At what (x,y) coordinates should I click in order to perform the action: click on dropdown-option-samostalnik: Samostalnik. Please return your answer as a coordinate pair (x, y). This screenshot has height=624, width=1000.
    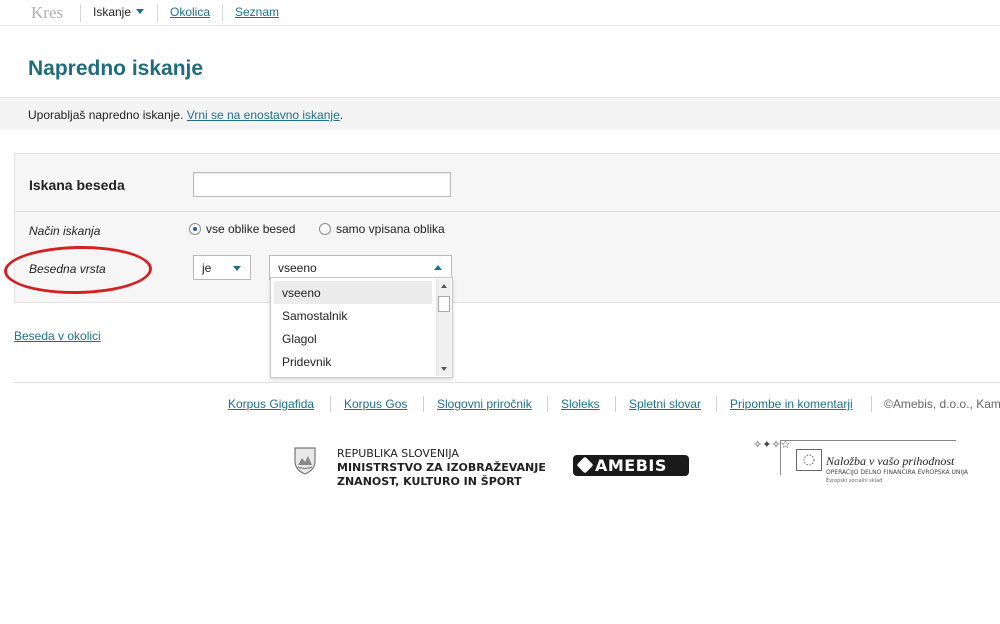
    Looking at the image, I should click on (353, 315).